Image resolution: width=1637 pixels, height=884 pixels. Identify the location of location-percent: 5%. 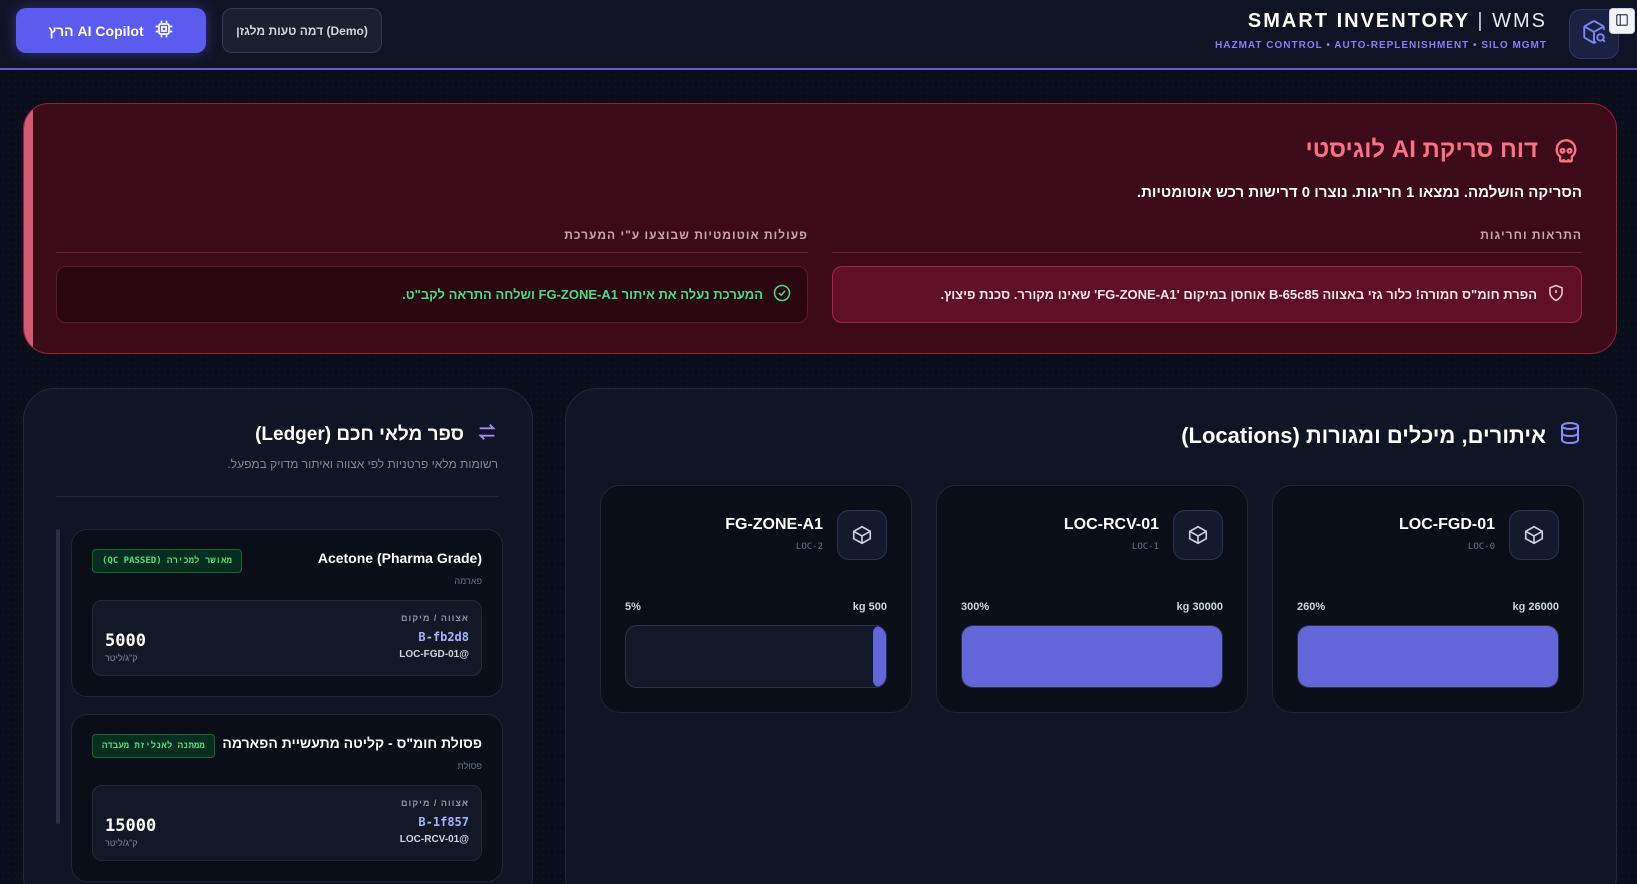
(633, 607).